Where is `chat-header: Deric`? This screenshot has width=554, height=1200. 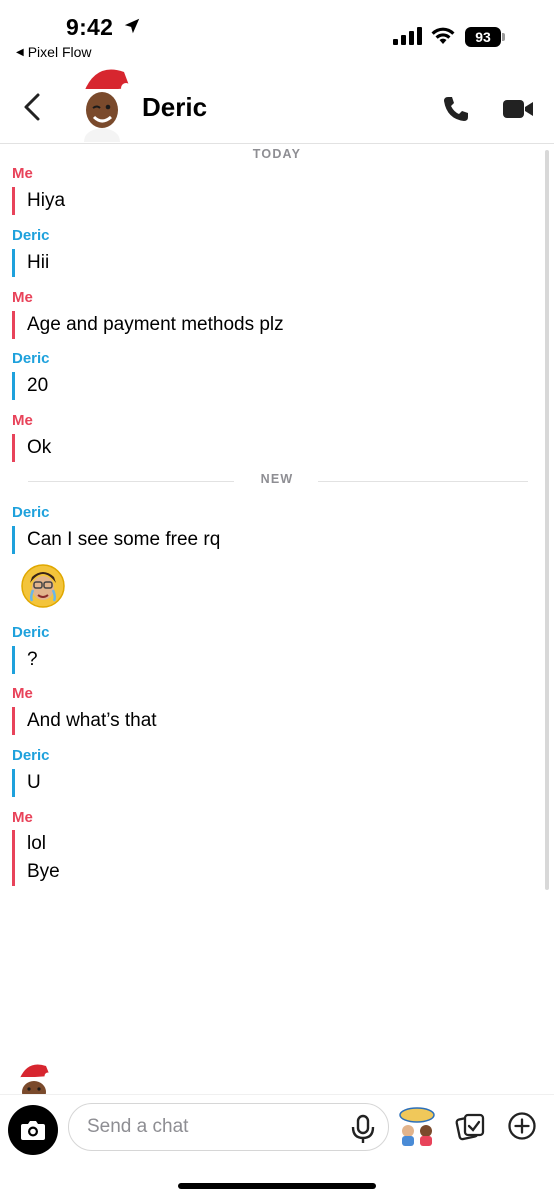
chat-header: Deric is located at coordinates (277, 106).